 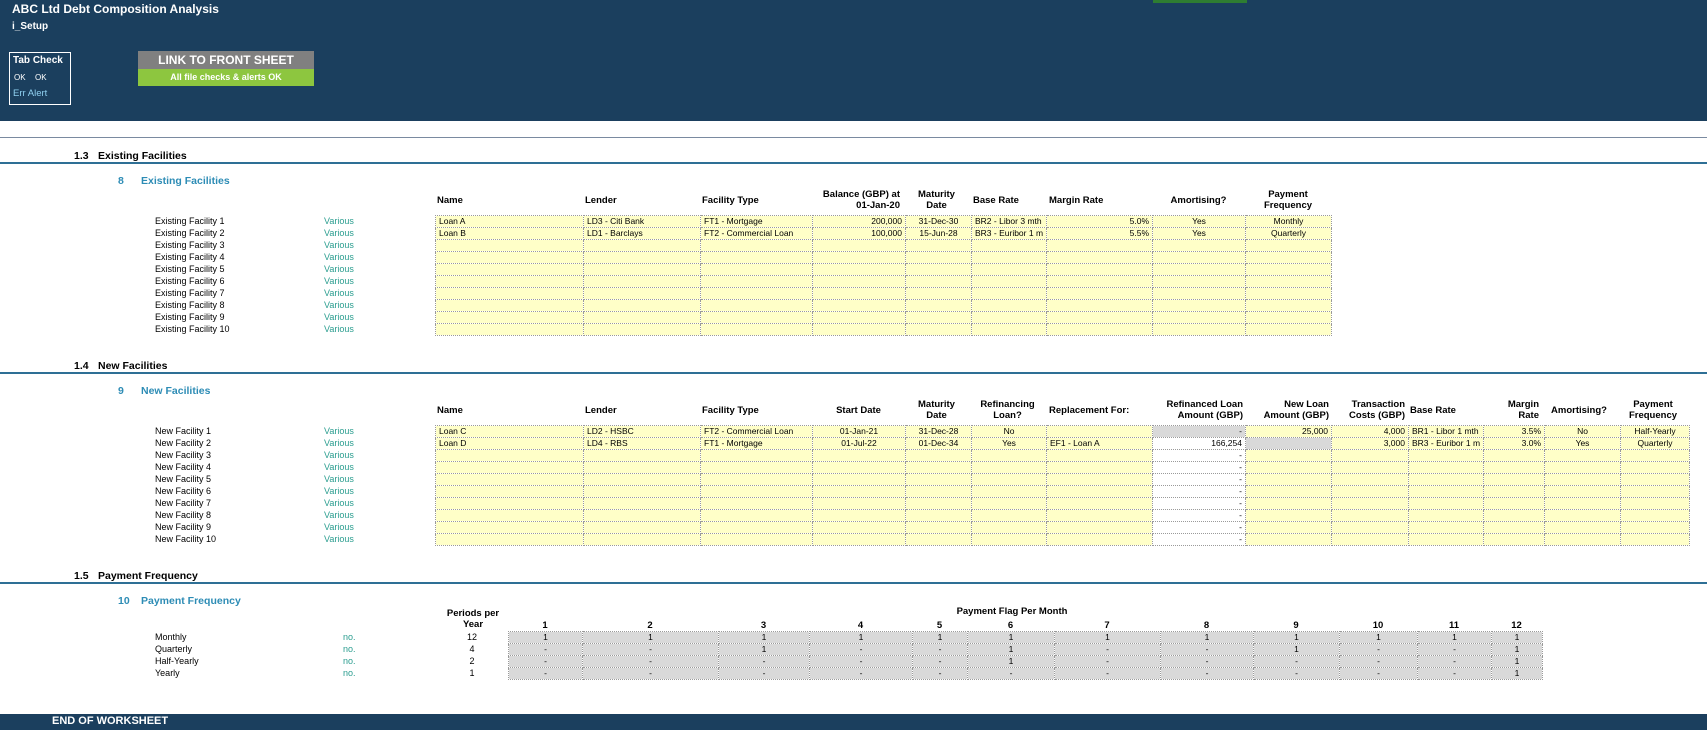 What do you see at coordinates (1099, 233) in the screenshot?
I see `input-cell: 5.5%` at bounding box center [1099, 233].